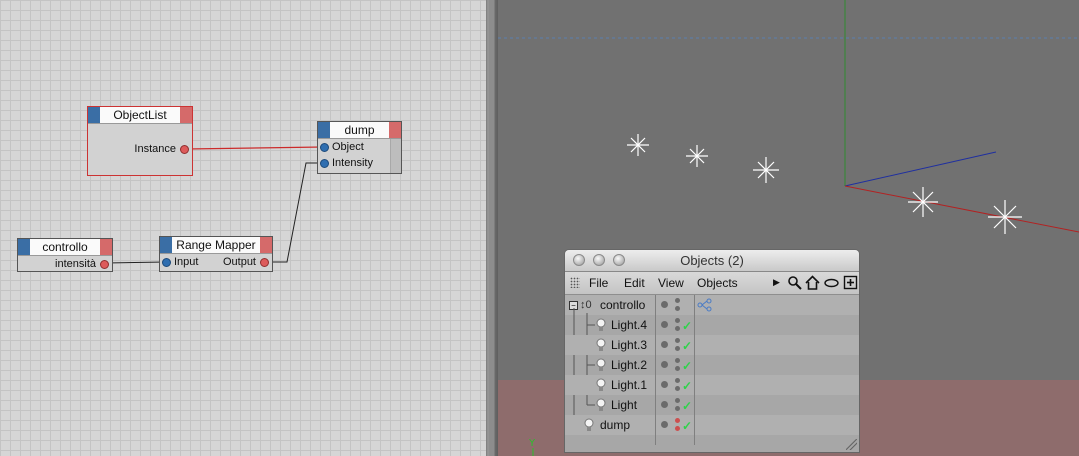  I want to click on window-titlebar: Objects (2), so click(712, 261).